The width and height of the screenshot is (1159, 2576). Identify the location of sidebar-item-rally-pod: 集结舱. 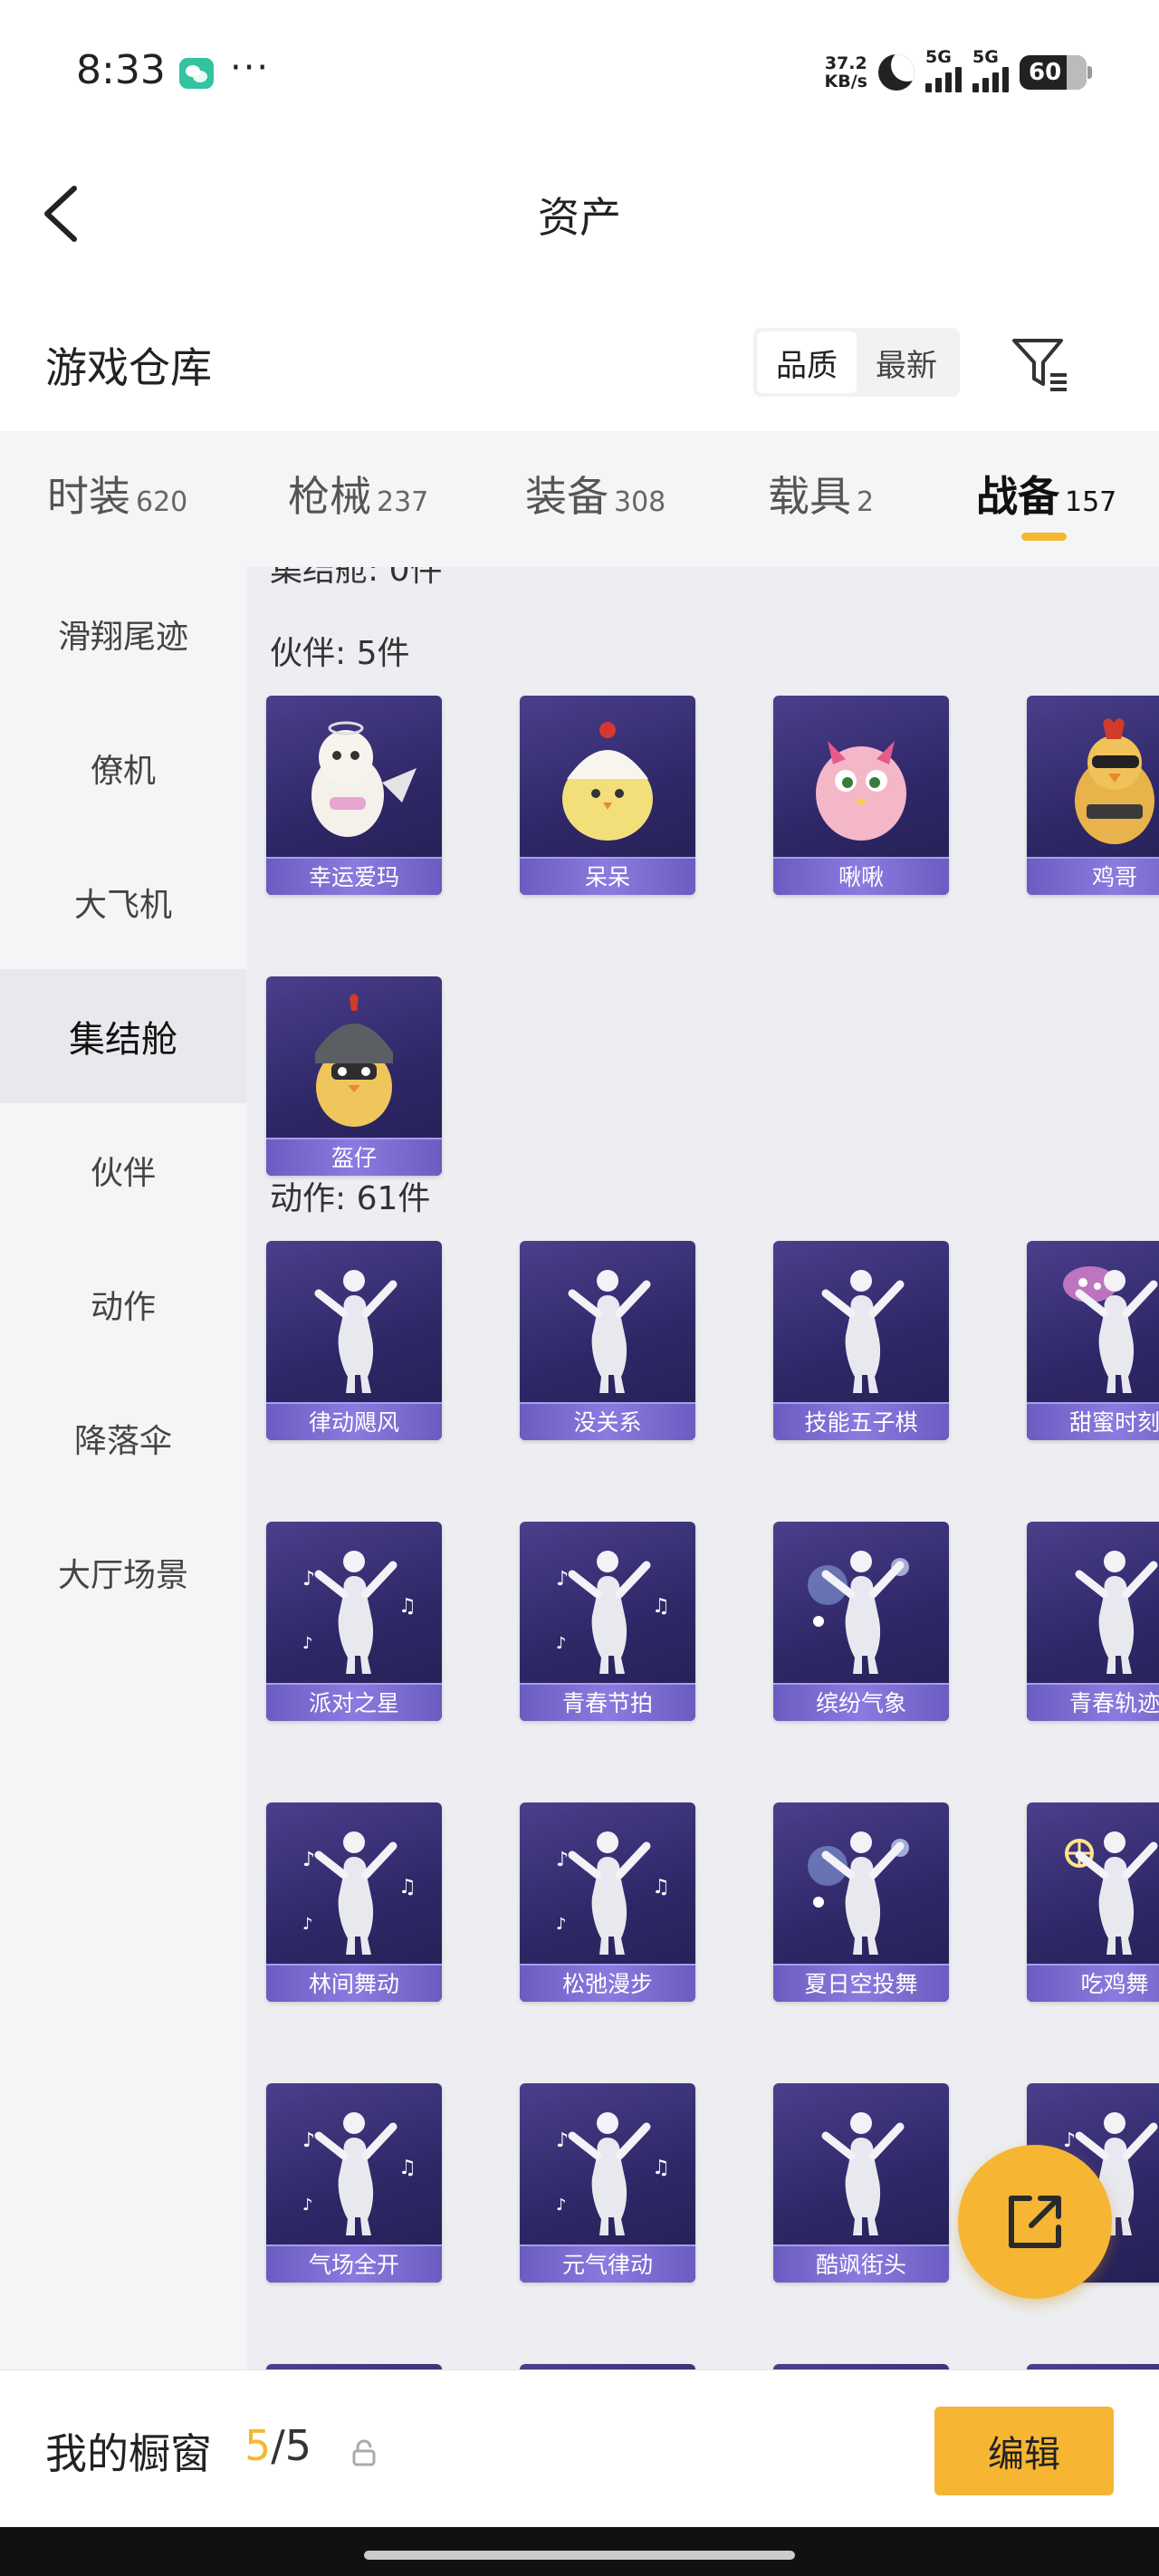
(123, 1036).